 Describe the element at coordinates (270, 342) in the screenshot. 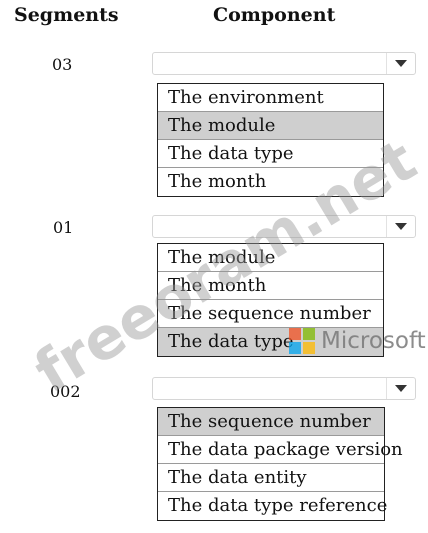

I see `dropdown-option-highlighted: The data type` at that location.